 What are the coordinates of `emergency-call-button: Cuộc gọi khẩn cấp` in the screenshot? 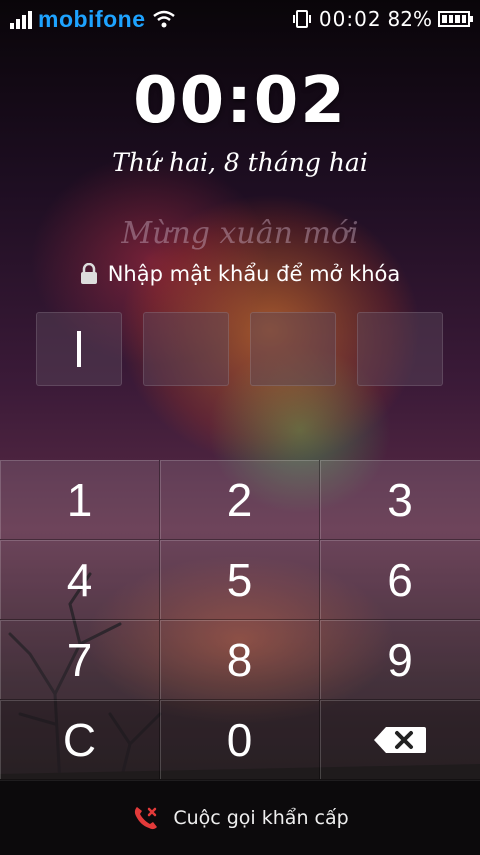 It's located at (240, 817).